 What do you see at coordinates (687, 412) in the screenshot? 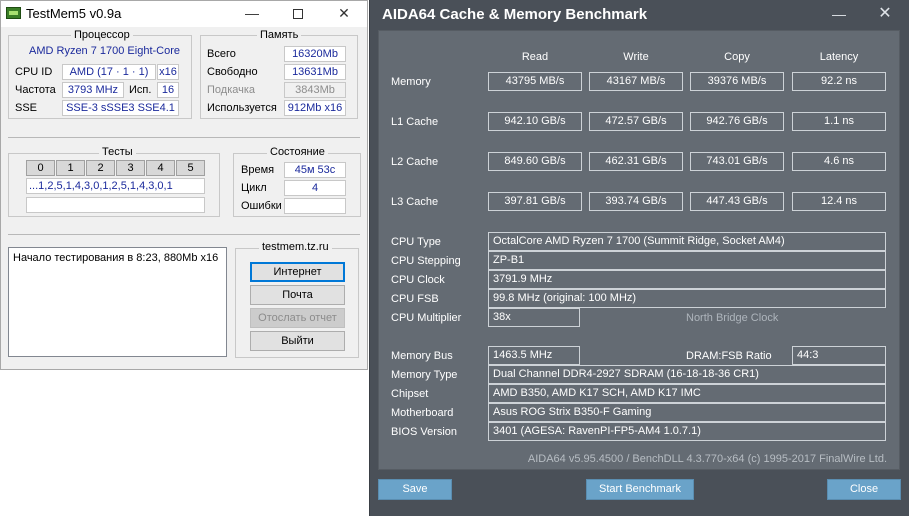
I see `motherboard-value: Asus ROG Strix B350-F Gaming` at bounding box center [687, 412].